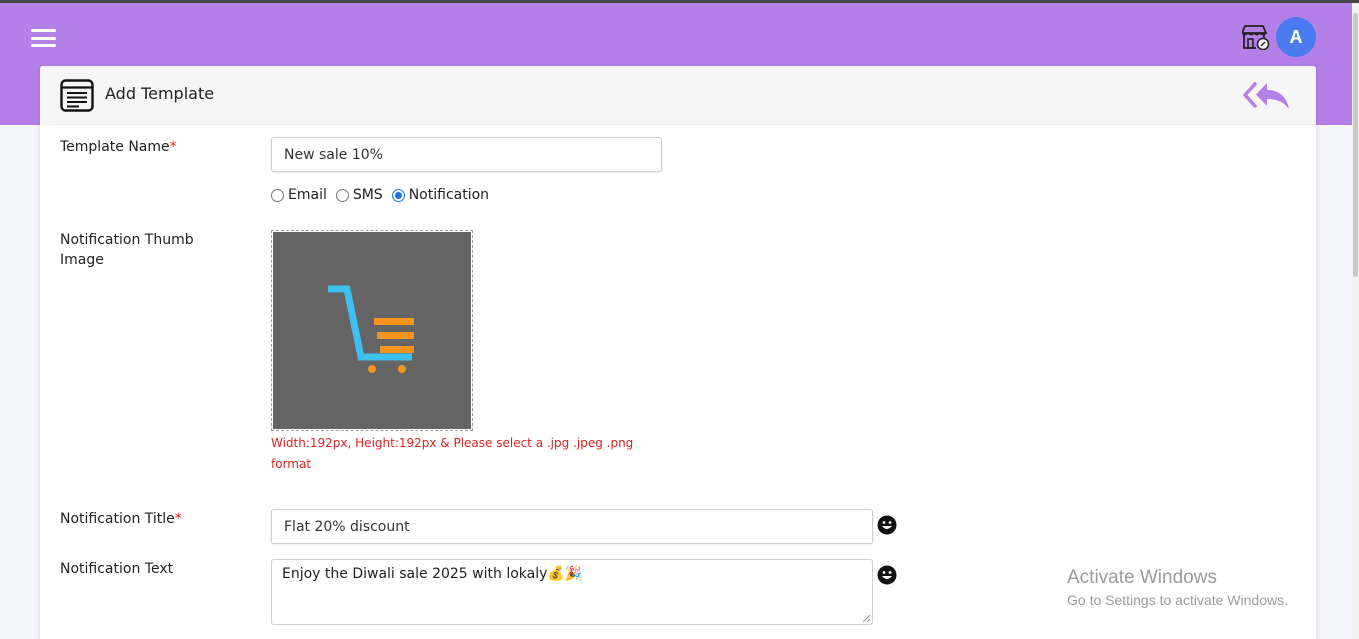  I want to click on notification-text-label: Notification Text, so click(117, 569).